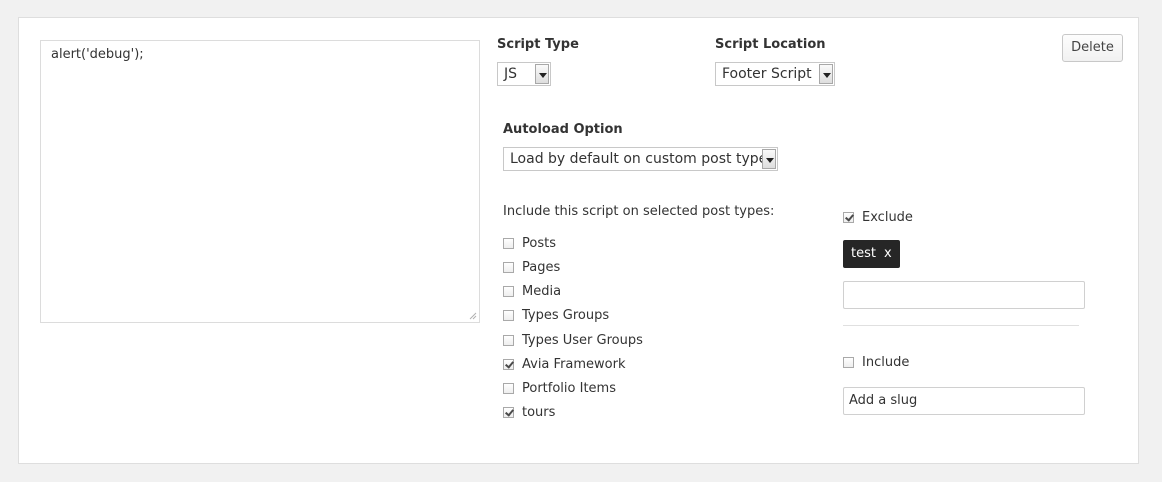  What do you see at coordinates (770, 44) in the screenshot?
I see `script-location-label: Script Location` at bounding box center [770, 44].